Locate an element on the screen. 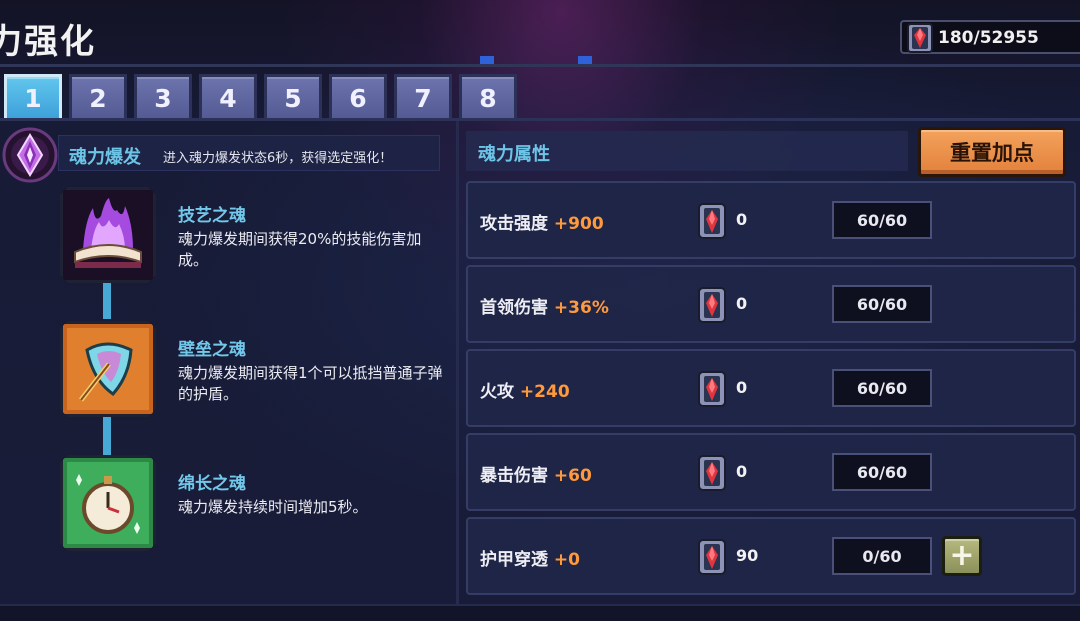  soul-crystal-icon is located at coordinates (30, 157).